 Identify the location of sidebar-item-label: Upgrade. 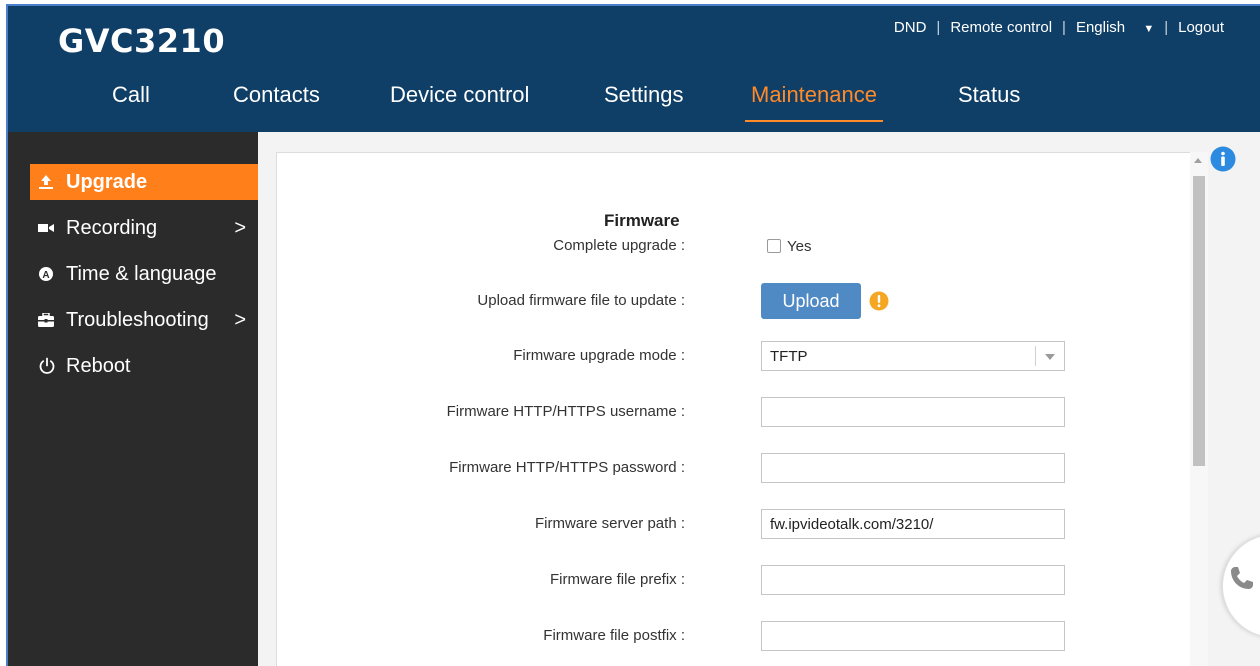
(107, 181).